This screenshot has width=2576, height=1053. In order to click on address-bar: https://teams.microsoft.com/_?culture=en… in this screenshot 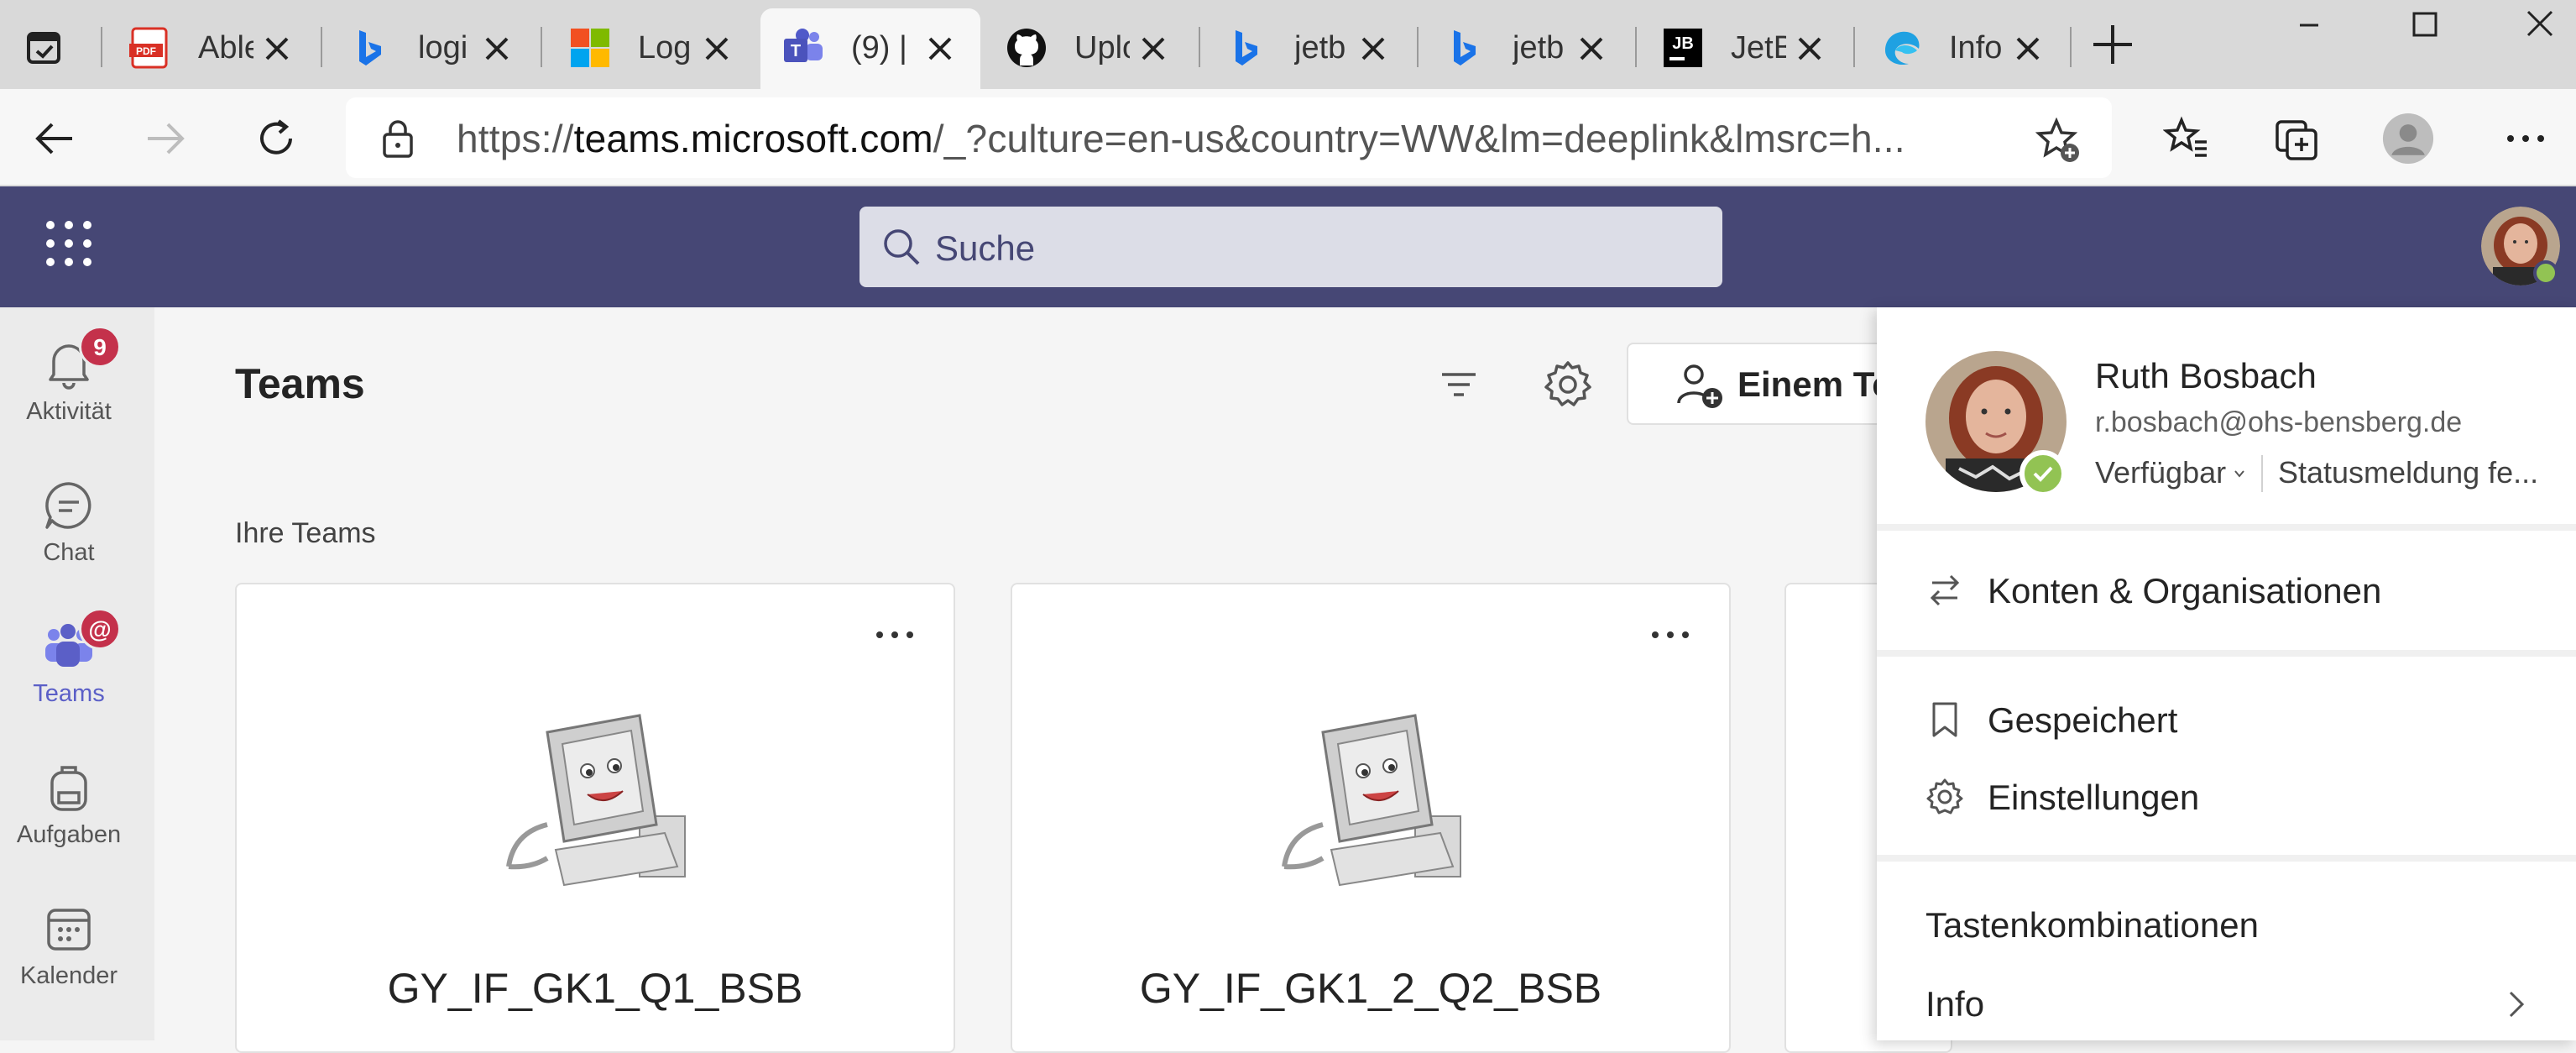, I will do `click(1229, 137)`.